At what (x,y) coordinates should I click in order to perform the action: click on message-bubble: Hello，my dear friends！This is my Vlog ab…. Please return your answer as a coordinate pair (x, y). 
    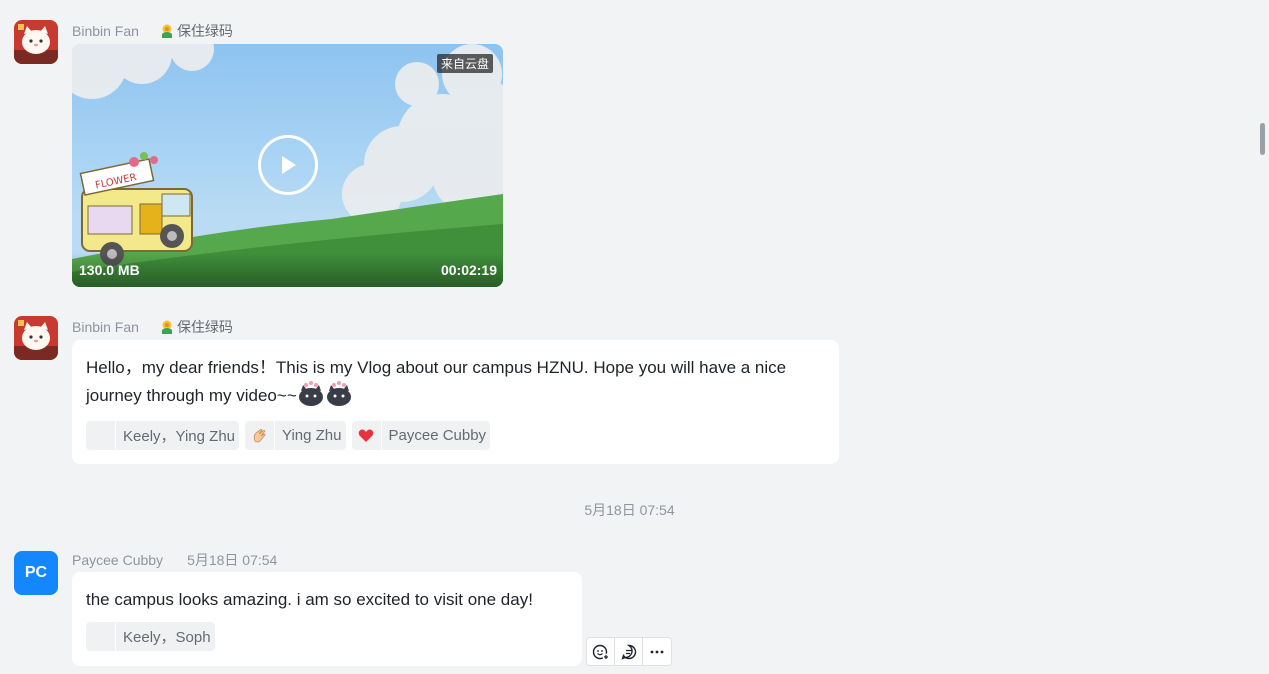
    Looking at the image, I should click on (455, 402).